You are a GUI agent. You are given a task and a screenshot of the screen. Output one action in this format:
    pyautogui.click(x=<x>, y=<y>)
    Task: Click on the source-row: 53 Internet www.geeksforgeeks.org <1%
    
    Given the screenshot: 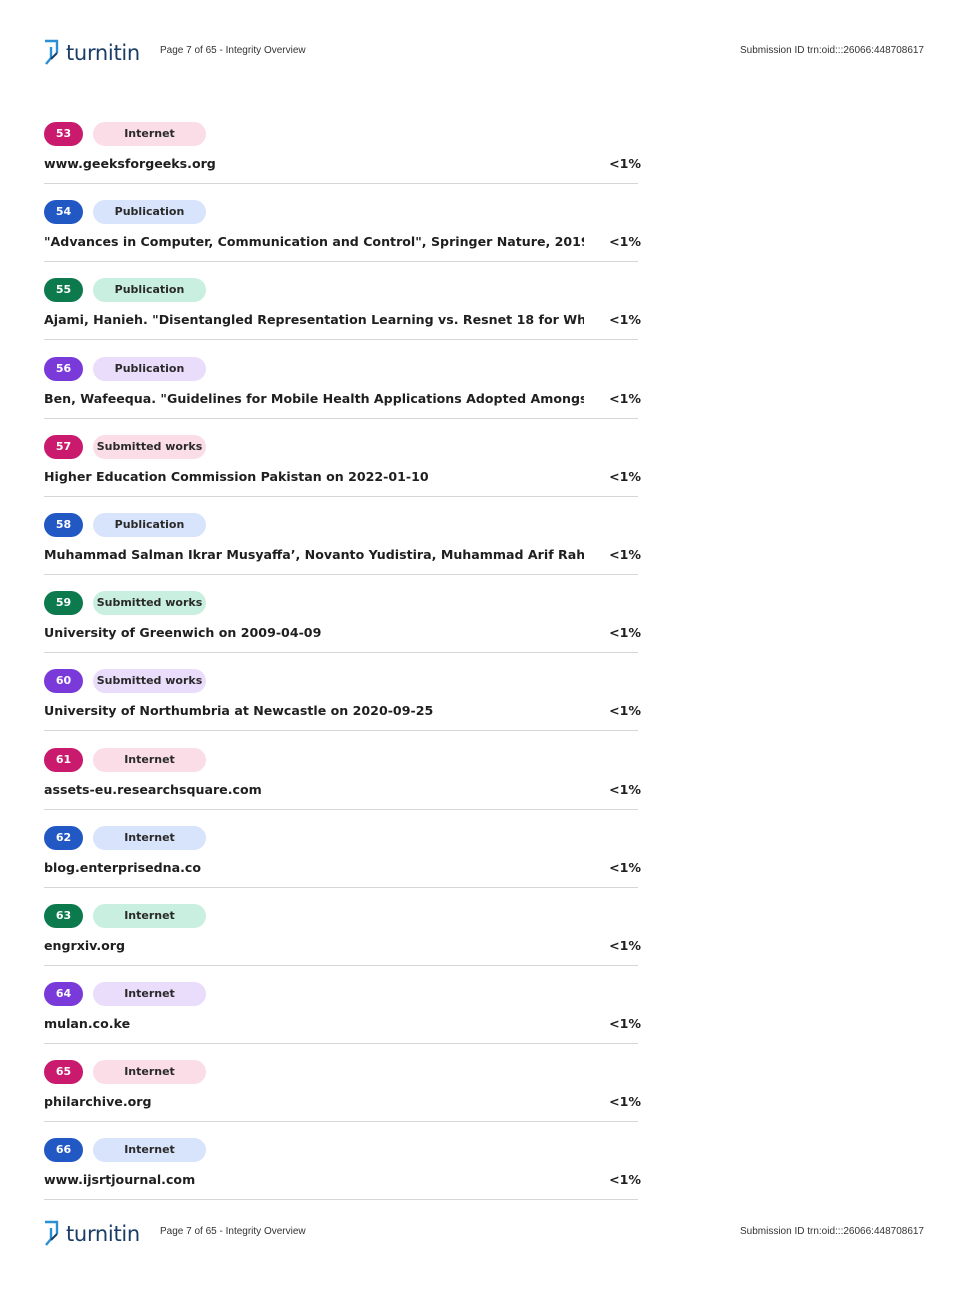 What is the action you would take?
    pyautogui.click(x=342, y=161)
    